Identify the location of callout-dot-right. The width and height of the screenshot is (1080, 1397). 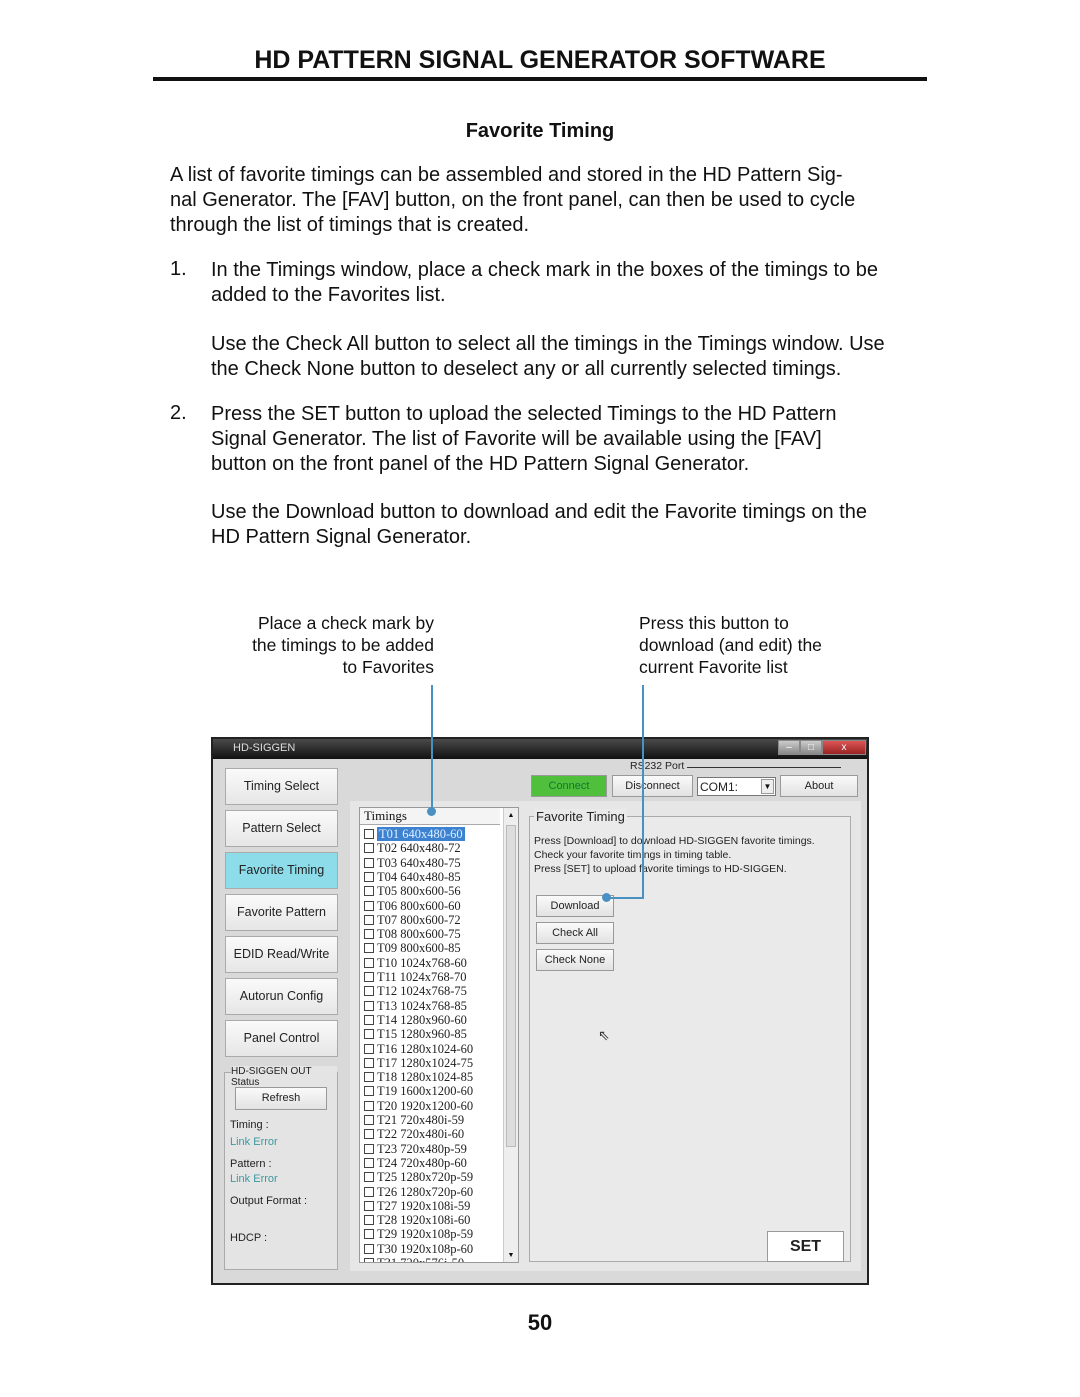
(606, 897).